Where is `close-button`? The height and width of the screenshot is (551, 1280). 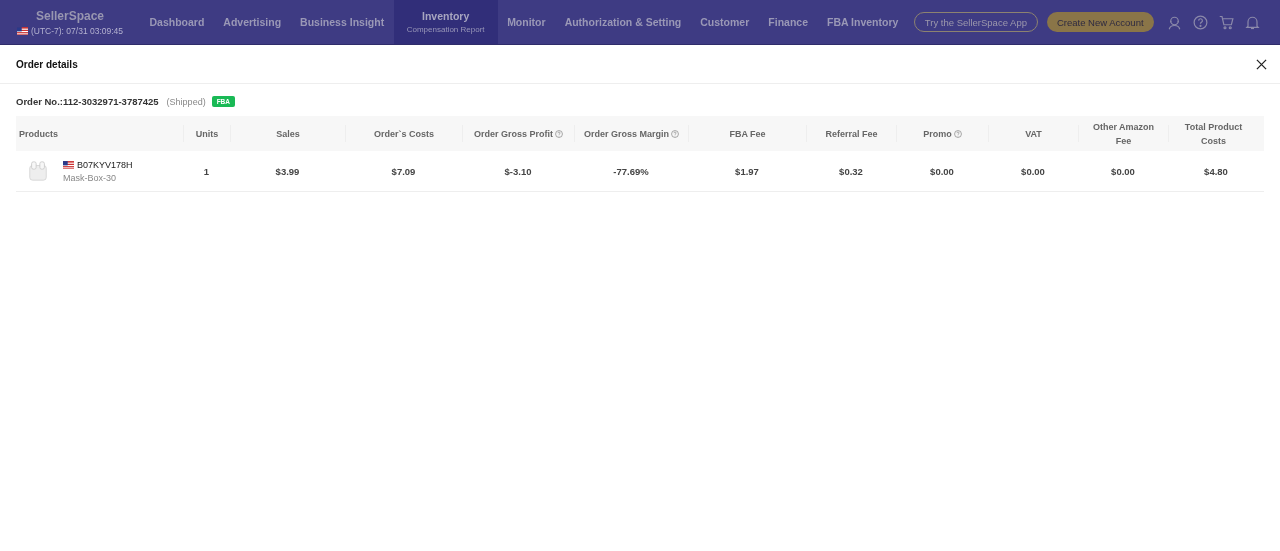
close-button is located at coordinates (1261, 64).